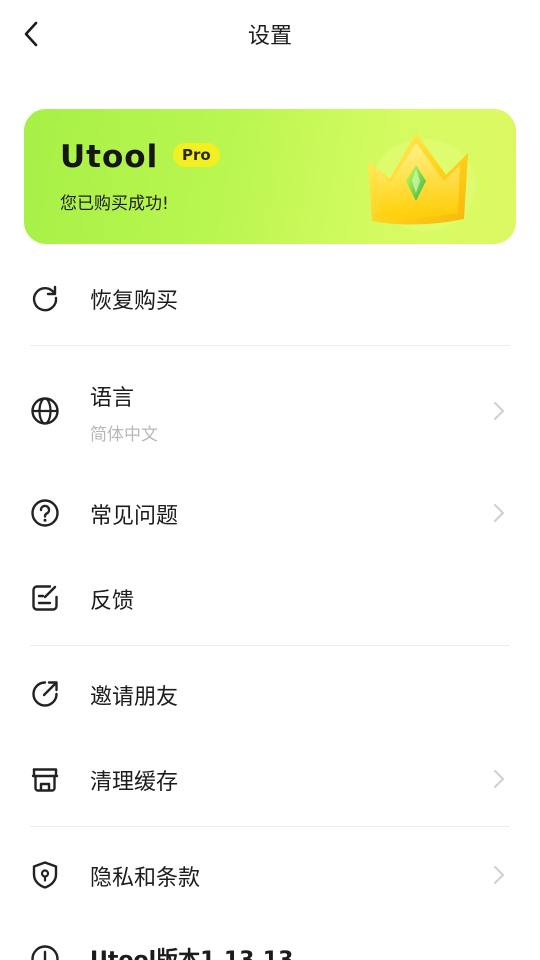 The width and height of the screenshot is (540, 960). Describe the element at coordinates (270, 779) in the screenshot. I see `clear-cache-row: 清理缓存` at that location.